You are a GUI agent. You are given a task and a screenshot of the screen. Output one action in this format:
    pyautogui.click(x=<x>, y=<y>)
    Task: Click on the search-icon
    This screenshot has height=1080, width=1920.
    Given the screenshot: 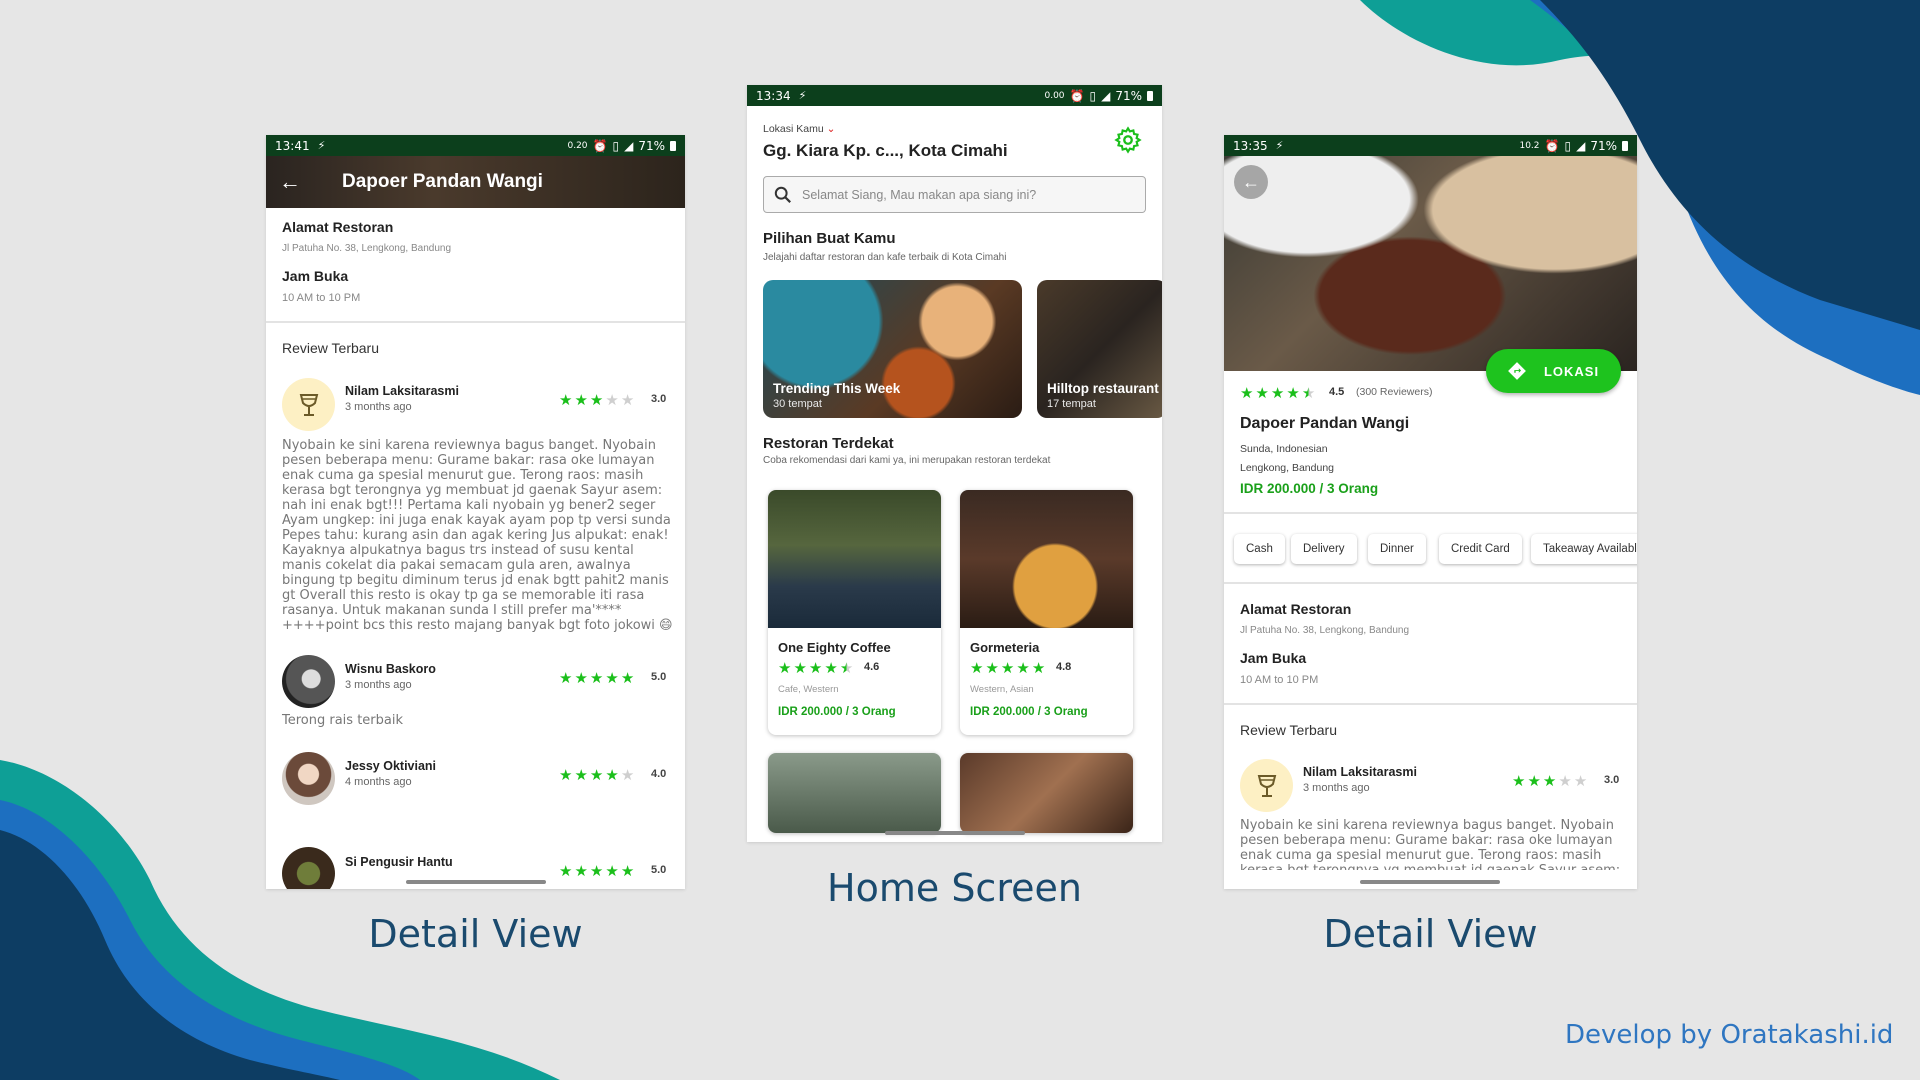 What is the action you would take?
    pyautogui.click(x=782, y=194)
    